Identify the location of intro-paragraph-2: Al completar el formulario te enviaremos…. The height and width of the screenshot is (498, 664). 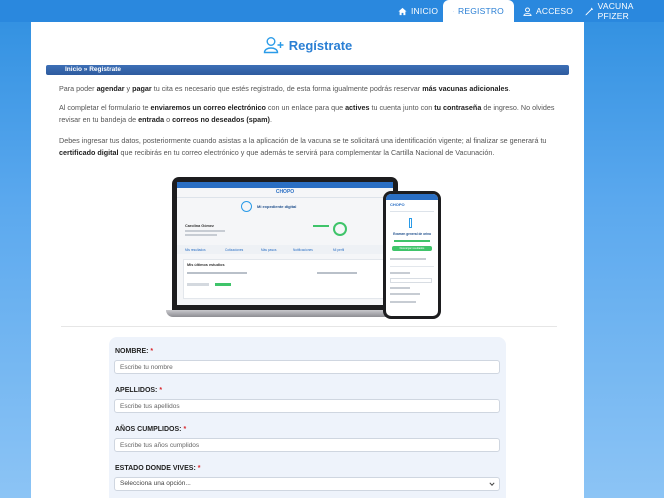
(307, 113).